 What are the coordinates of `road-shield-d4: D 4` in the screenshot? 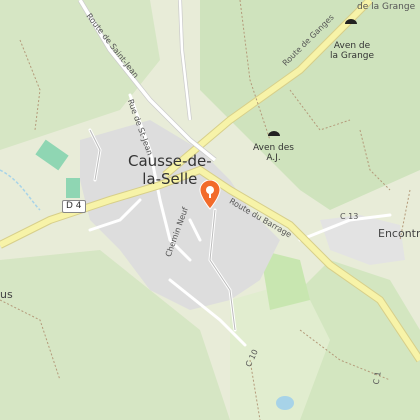 It's located at (74, 206).